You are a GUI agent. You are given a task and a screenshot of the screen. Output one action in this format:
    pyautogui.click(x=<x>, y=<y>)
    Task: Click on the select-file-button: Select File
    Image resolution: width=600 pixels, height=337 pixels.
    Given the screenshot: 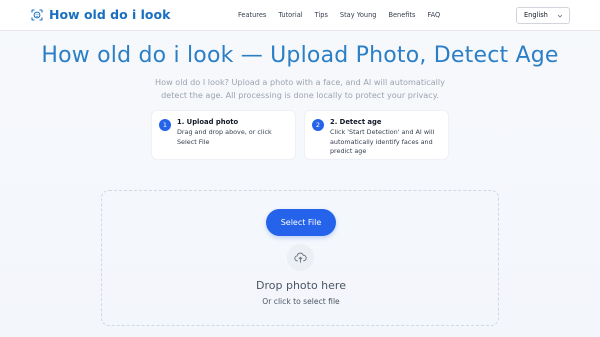 What is the action you would take?
    pyautogui.click(x=301, y=222)
    